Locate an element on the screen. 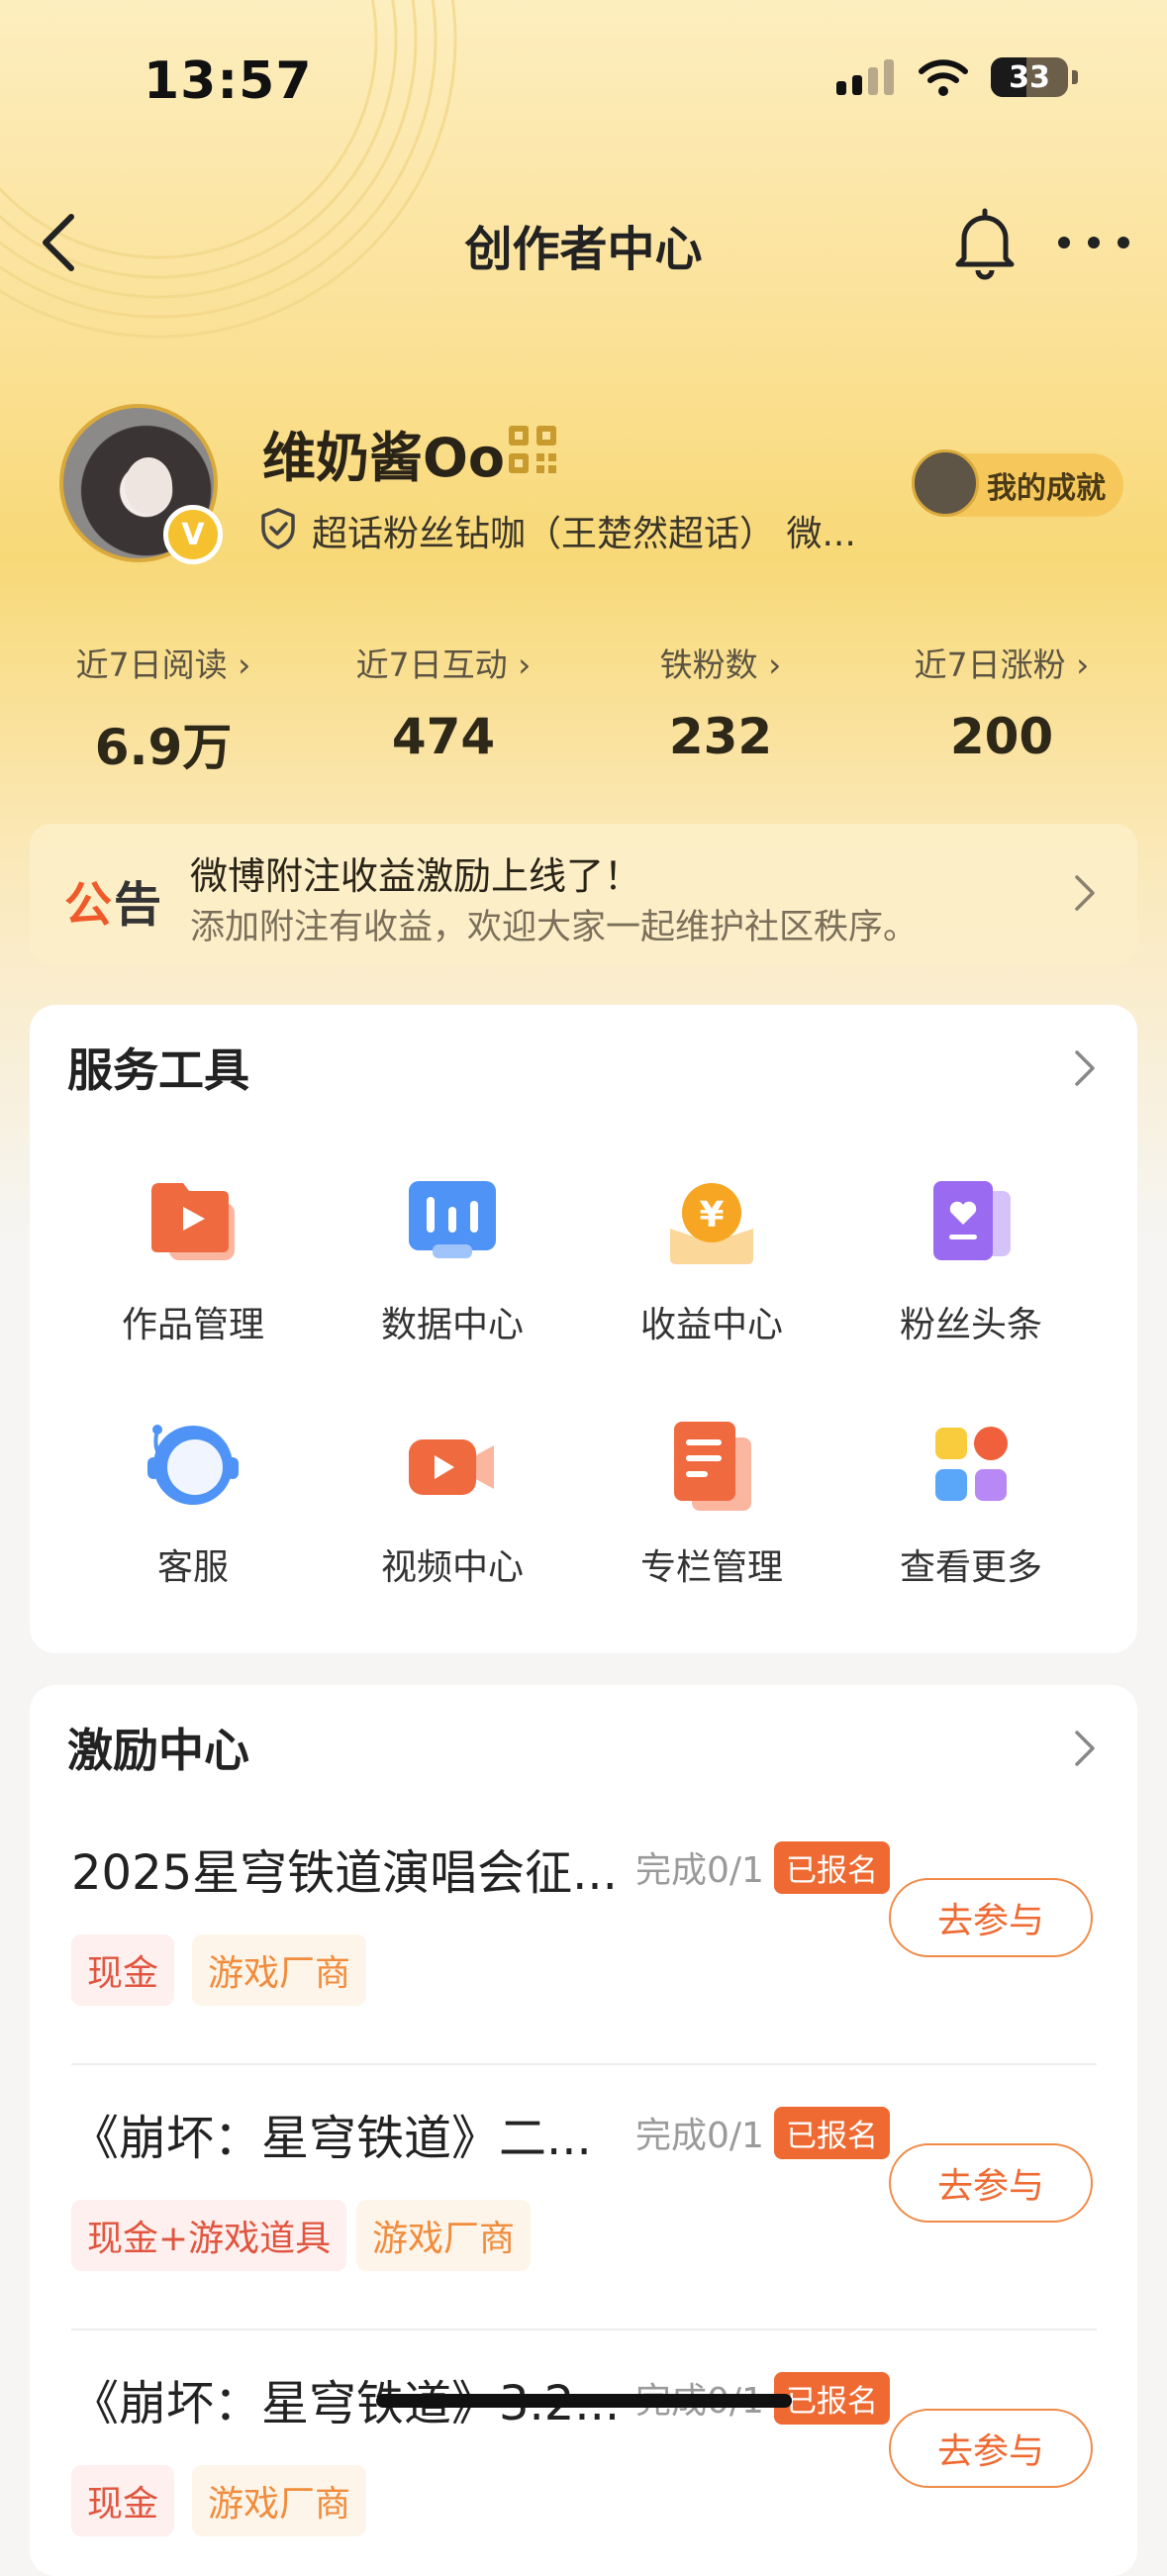 The image size is (1167, 2576). data-center-icon is located at coordinates (453, 1219).